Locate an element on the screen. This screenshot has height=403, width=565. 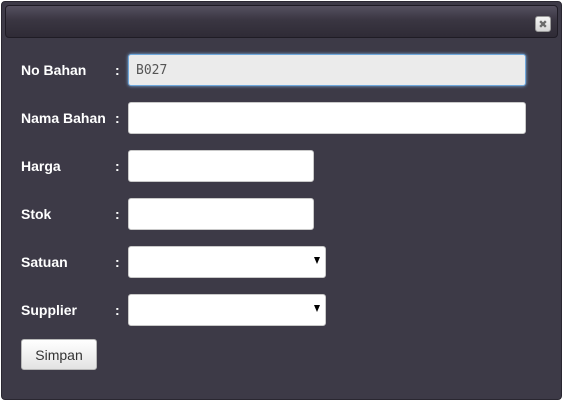
supplier-label: Supplier is located at coordinates (49, 310).